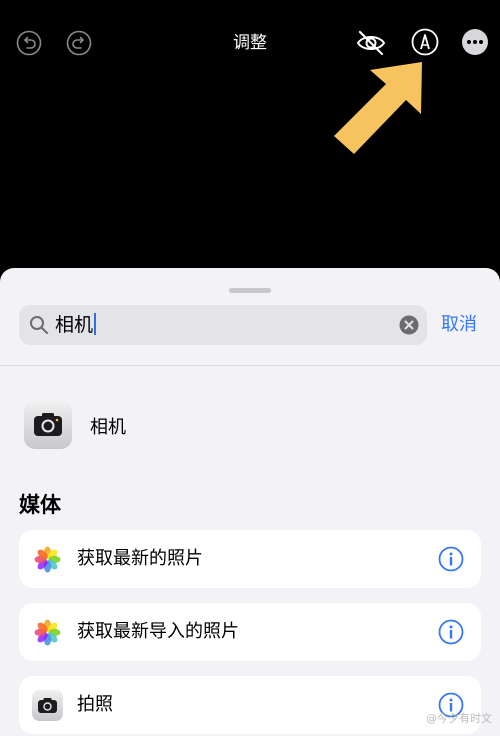 The image size is (500, 736). Describe the element at coordinates (250, 705) in the screenshot. I see `action-take-photo: 拍照` at that location.